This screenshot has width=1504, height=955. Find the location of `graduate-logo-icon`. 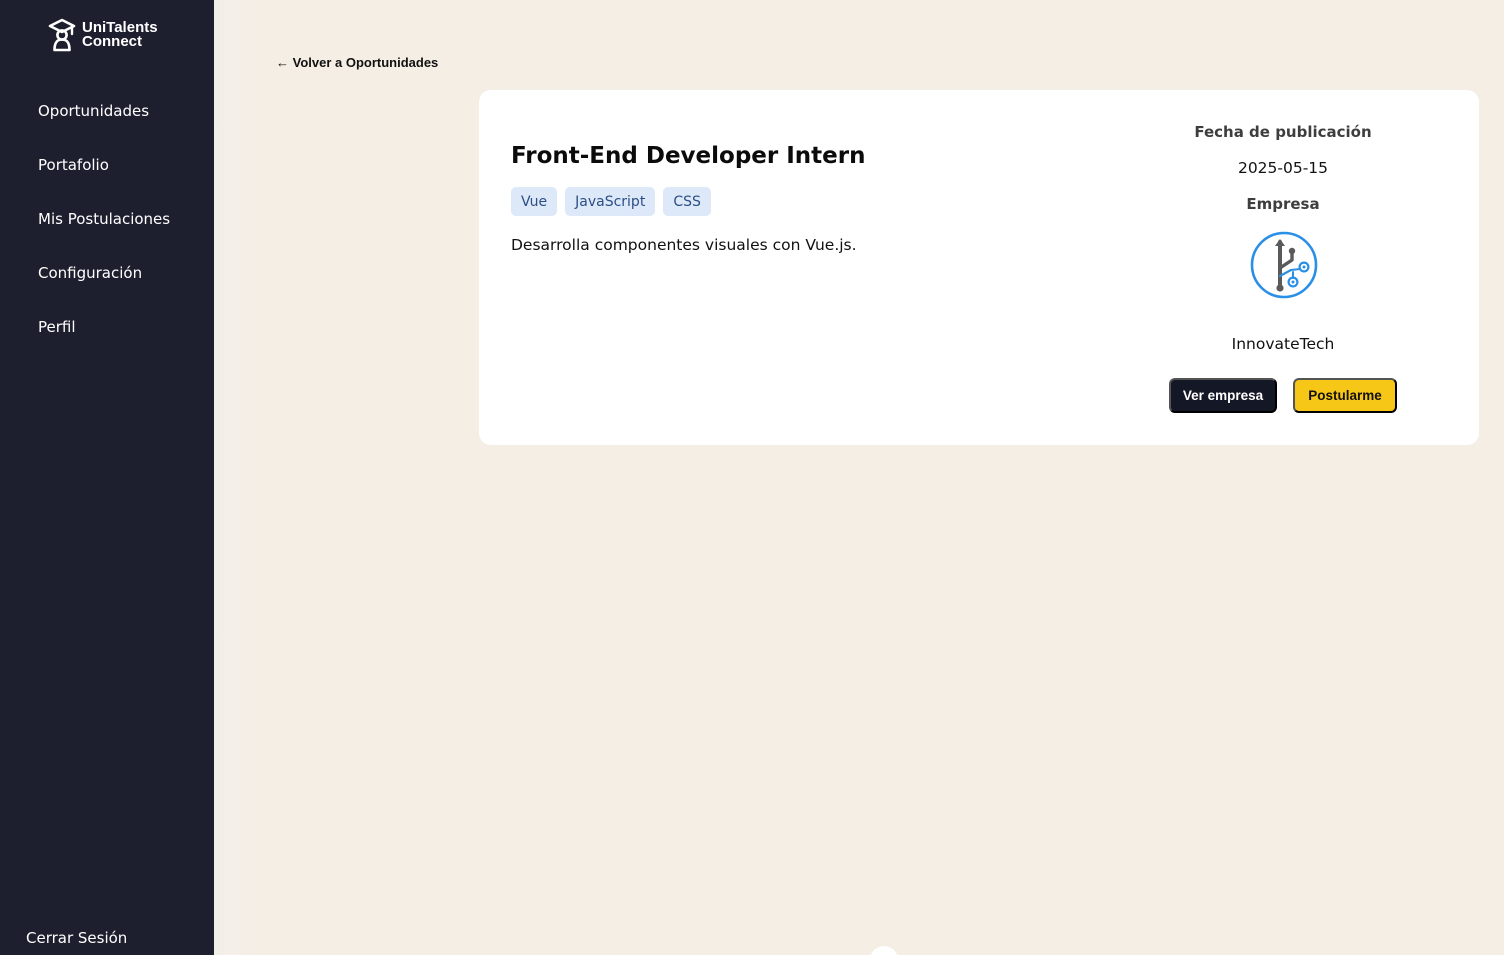

graduate-logo-icon is located at coordinates (62, 35).